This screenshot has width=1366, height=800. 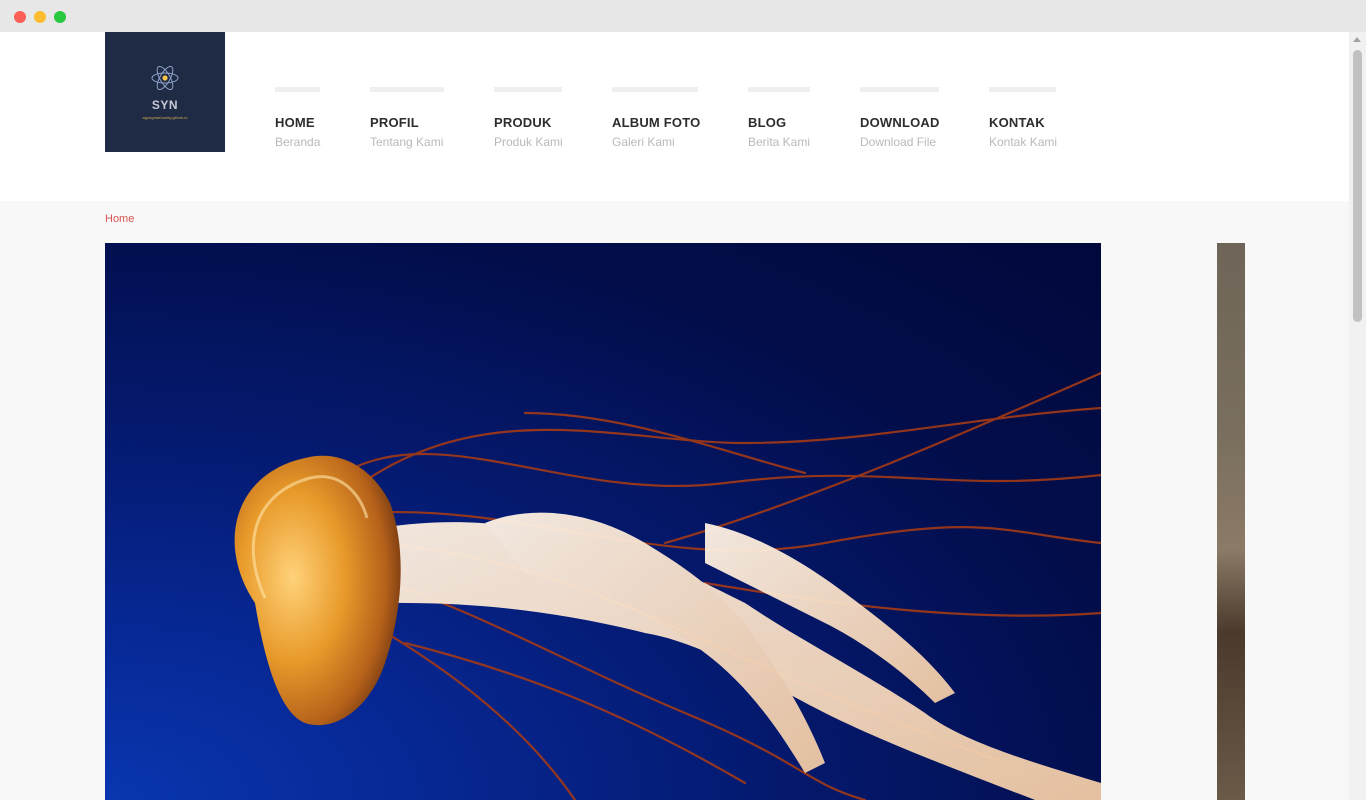 I want to click on nav-subtitle: Produk Kami, so click(x=528, y=142).